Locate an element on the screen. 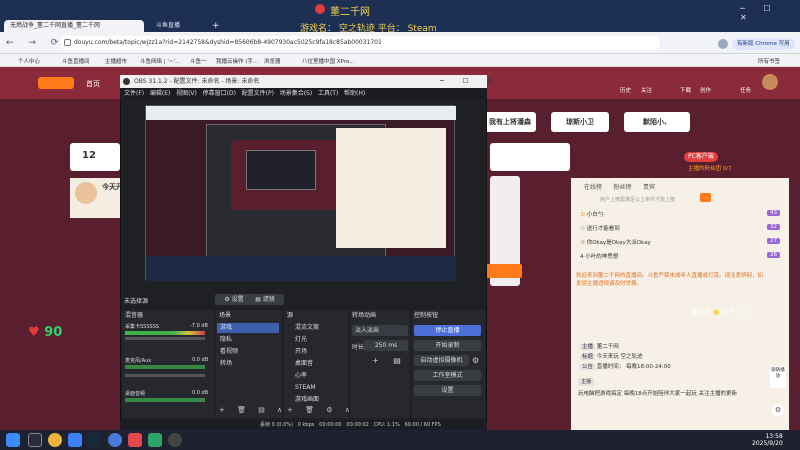 This screenshot has width=800, height=450. source-item: 开场 is located at coordinates (317, 352).